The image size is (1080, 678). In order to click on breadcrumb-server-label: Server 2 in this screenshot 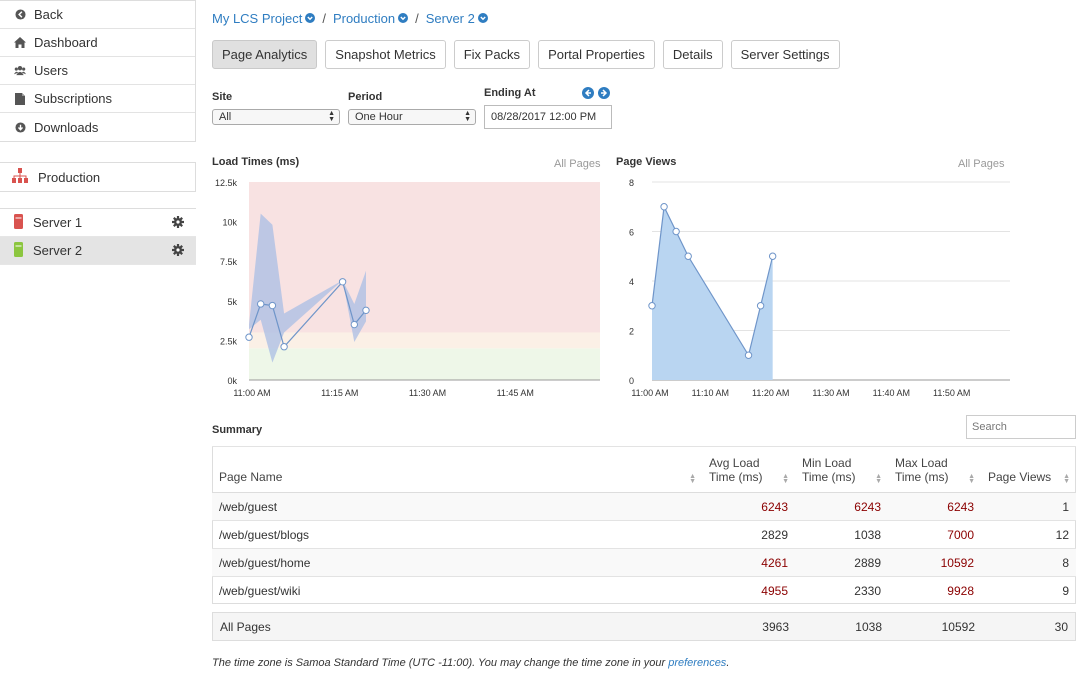, I will do `click(450, 18)`.